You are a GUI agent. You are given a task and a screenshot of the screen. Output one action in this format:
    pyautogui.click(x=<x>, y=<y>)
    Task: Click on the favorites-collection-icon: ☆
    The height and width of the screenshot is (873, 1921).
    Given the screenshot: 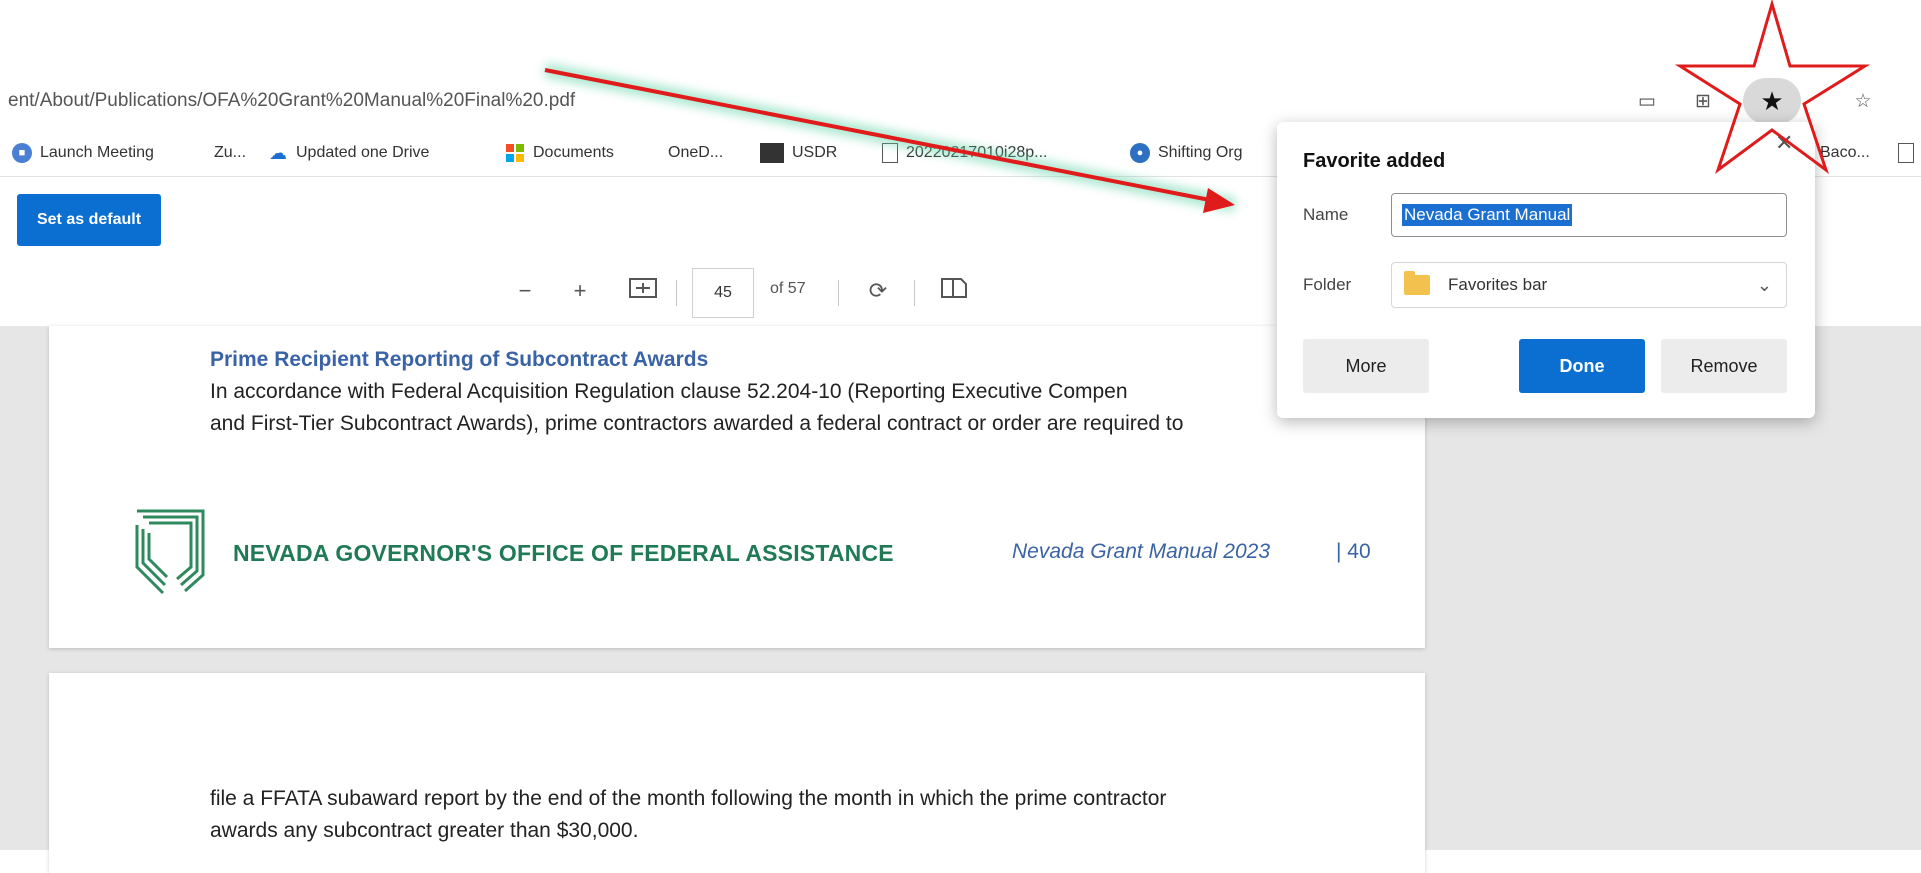 What is the action you would take?
    pyautogui.click(x=1863, y=101)
    